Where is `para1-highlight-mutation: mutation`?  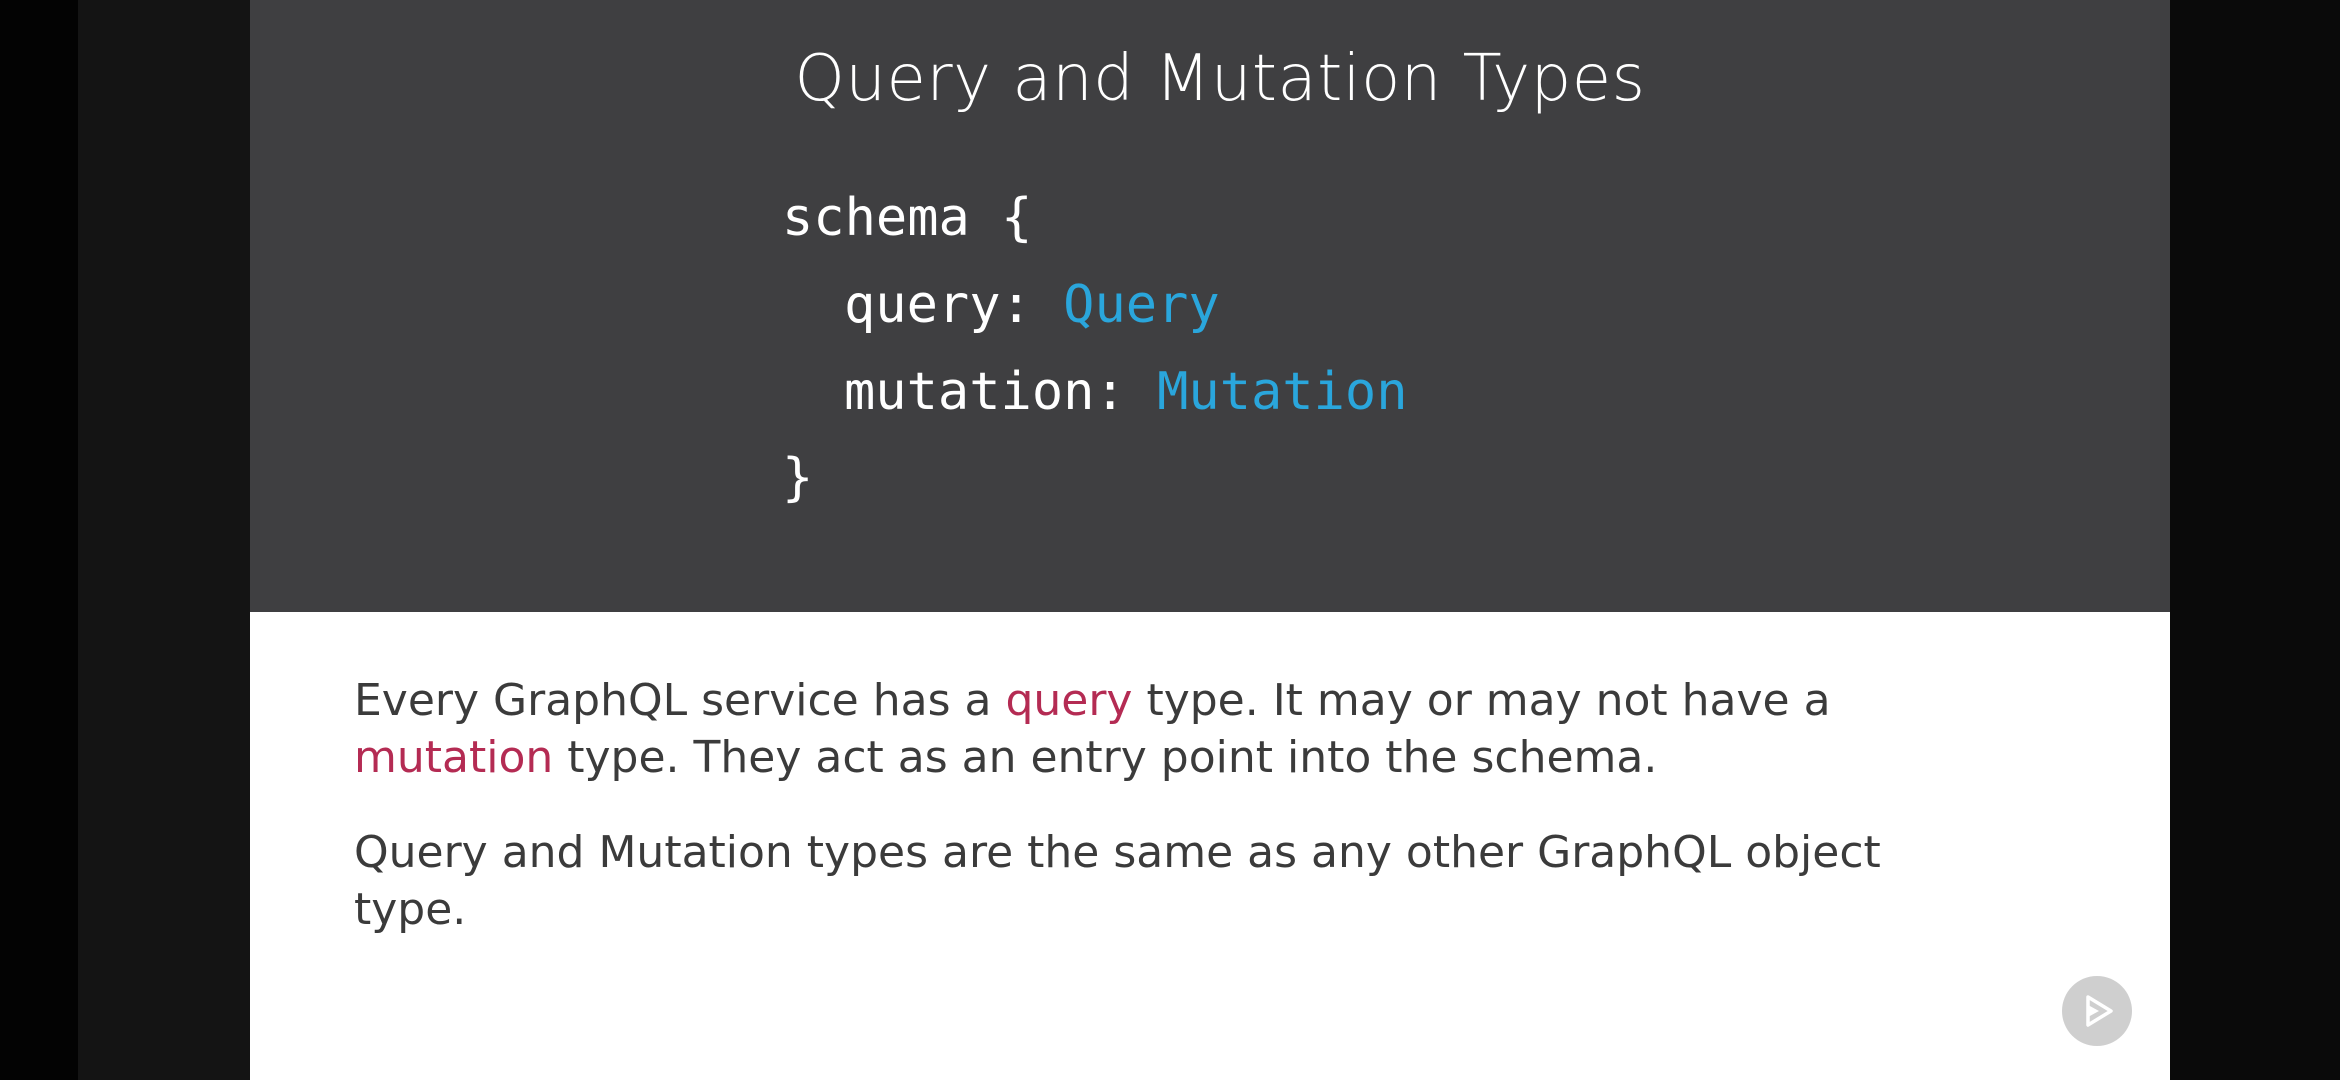
para1-highlight-mutation: mutation is located at coordinates (454, 757).